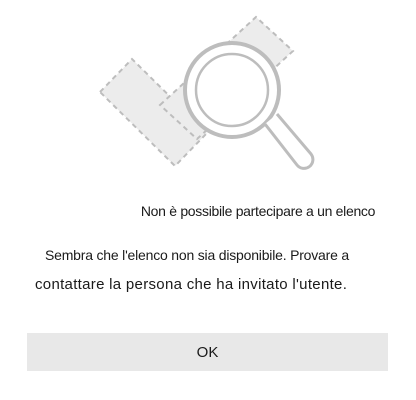 Image resolution: width=416 pixels, height=400 pixels. I want to click on dialog-title: Non è possibile partecipare a un elenco, so click(258, 211).